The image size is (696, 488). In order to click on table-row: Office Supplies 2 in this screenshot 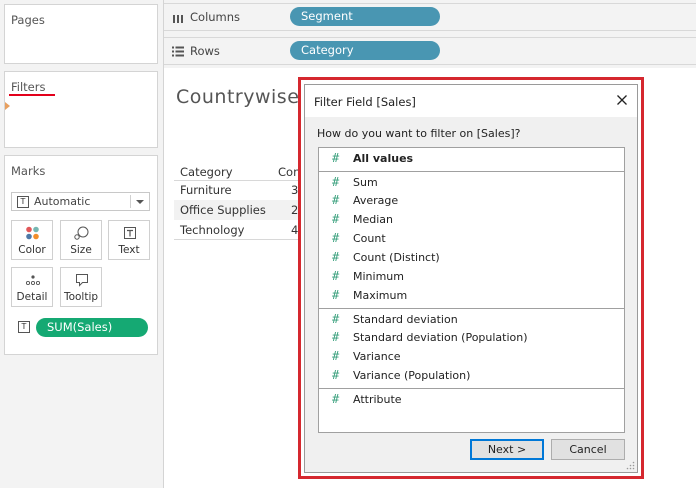, I will do `click(236, 210)`.